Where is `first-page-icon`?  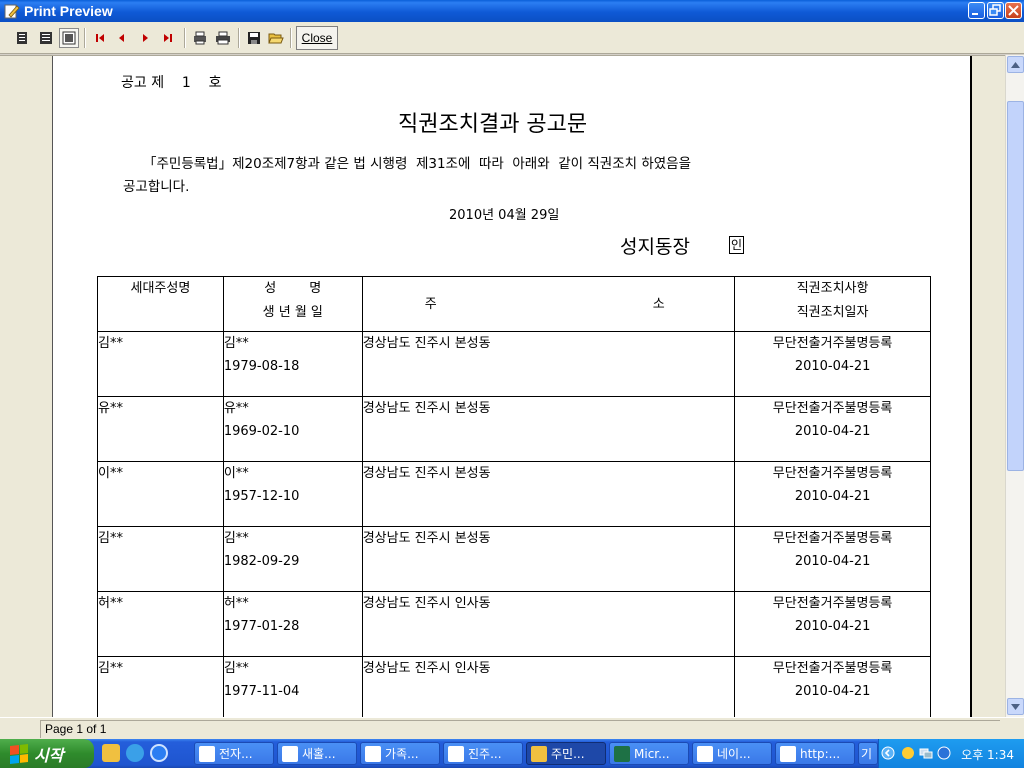 first-page-icon is located at coordinates (100, 38).